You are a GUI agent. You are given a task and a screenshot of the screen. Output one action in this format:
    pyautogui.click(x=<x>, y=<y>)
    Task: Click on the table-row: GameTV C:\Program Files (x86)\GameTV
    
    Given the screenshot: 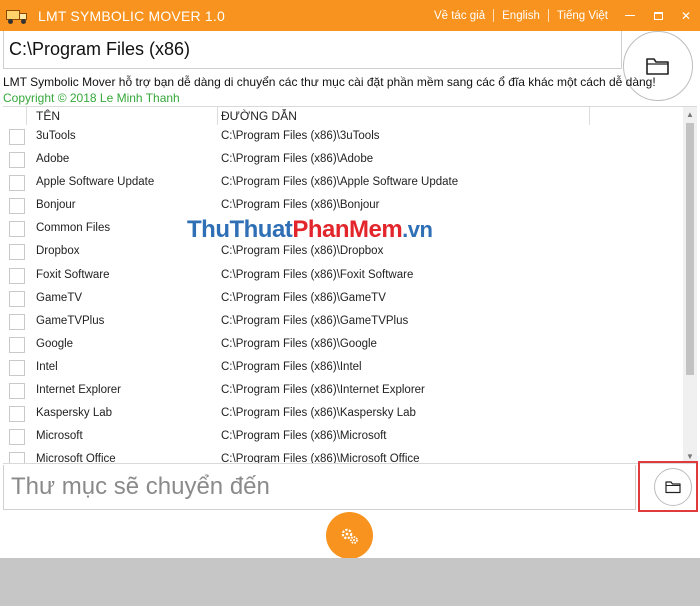 What is the action you would take?
    pyautogui.click(x=343, y=299)
    